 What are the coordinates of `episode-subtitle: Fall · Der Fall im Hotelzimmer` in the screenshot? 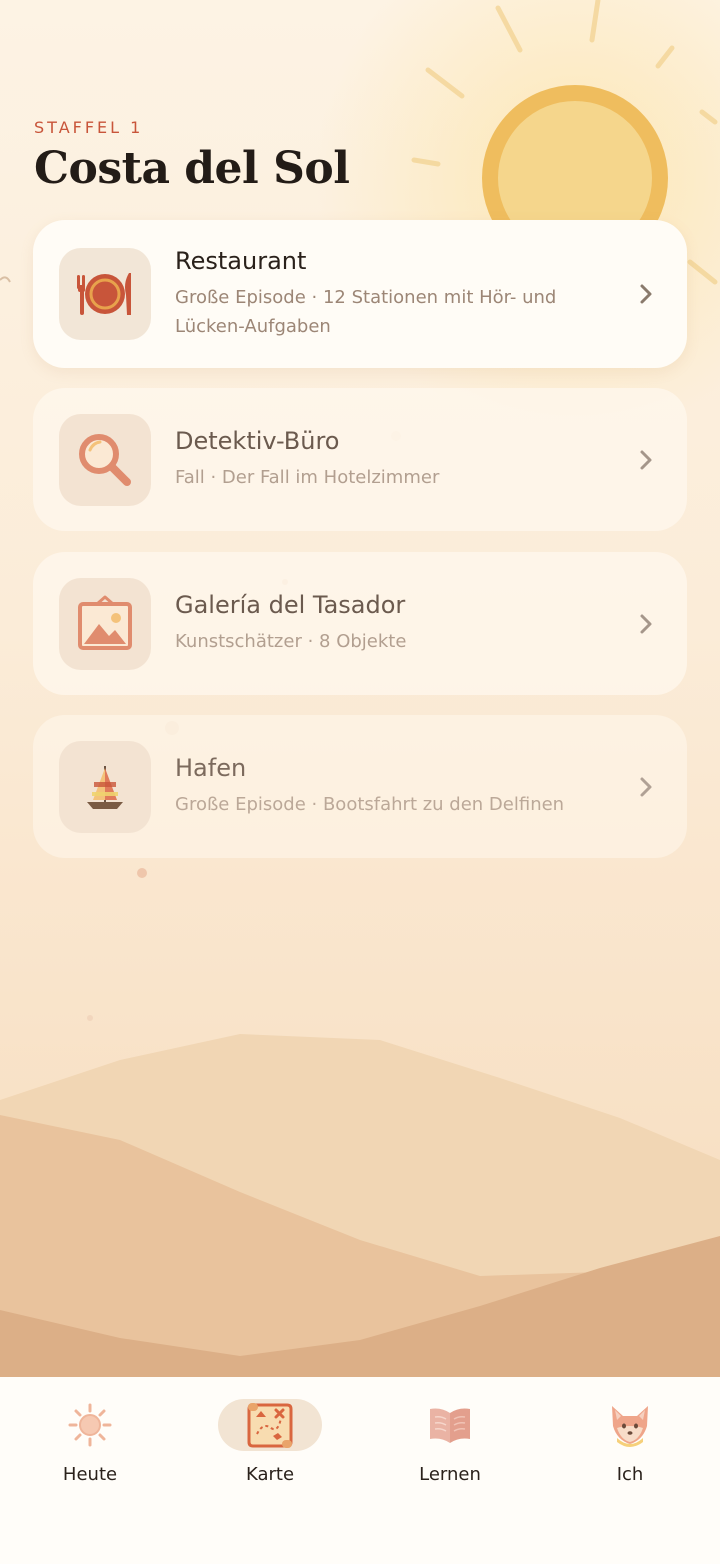 It's located at (307, 477).